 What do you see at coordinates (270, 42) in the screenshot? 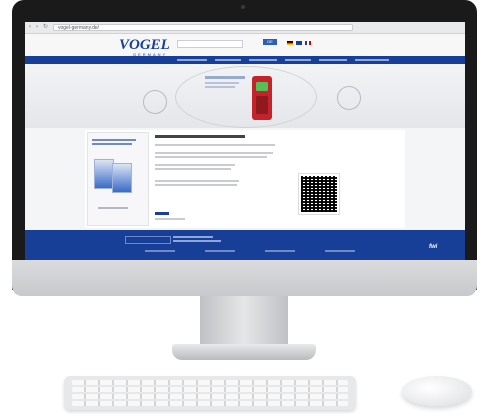
I see `language-button: DE` at bounding box center [270, 42].